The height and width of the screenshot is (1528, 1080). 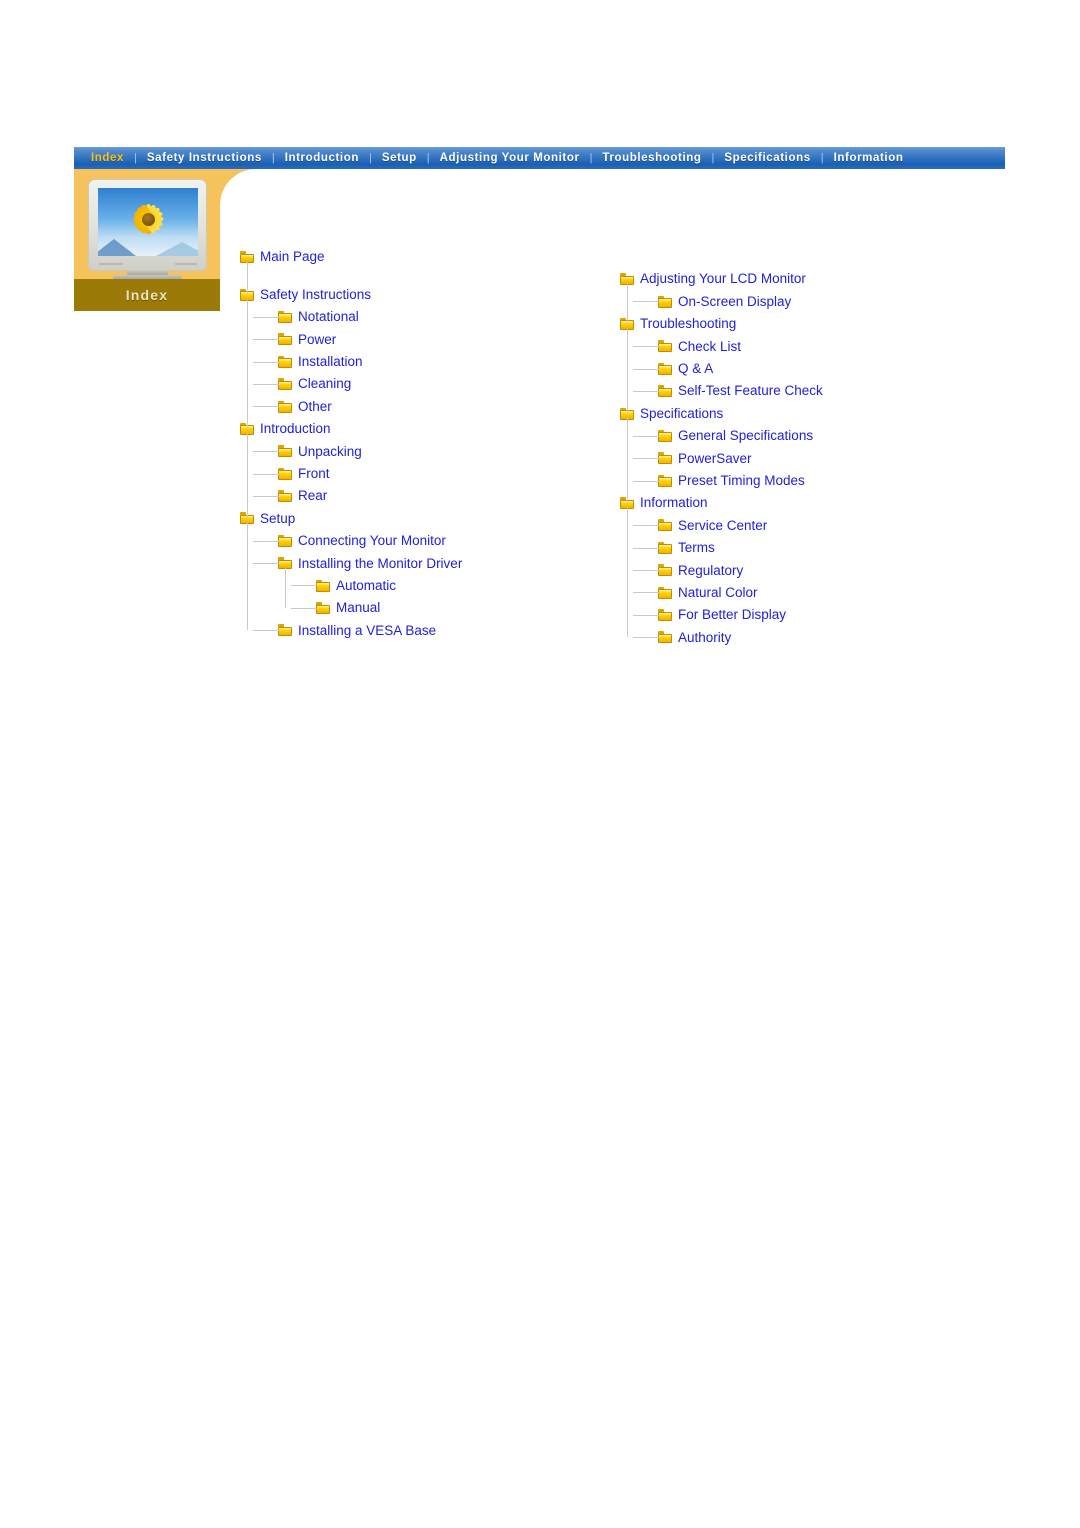 What do you see at coordinates (722, 526) in the screenshot?
I see `tree-item-label: Service Center` at bounding box center [722, 526].